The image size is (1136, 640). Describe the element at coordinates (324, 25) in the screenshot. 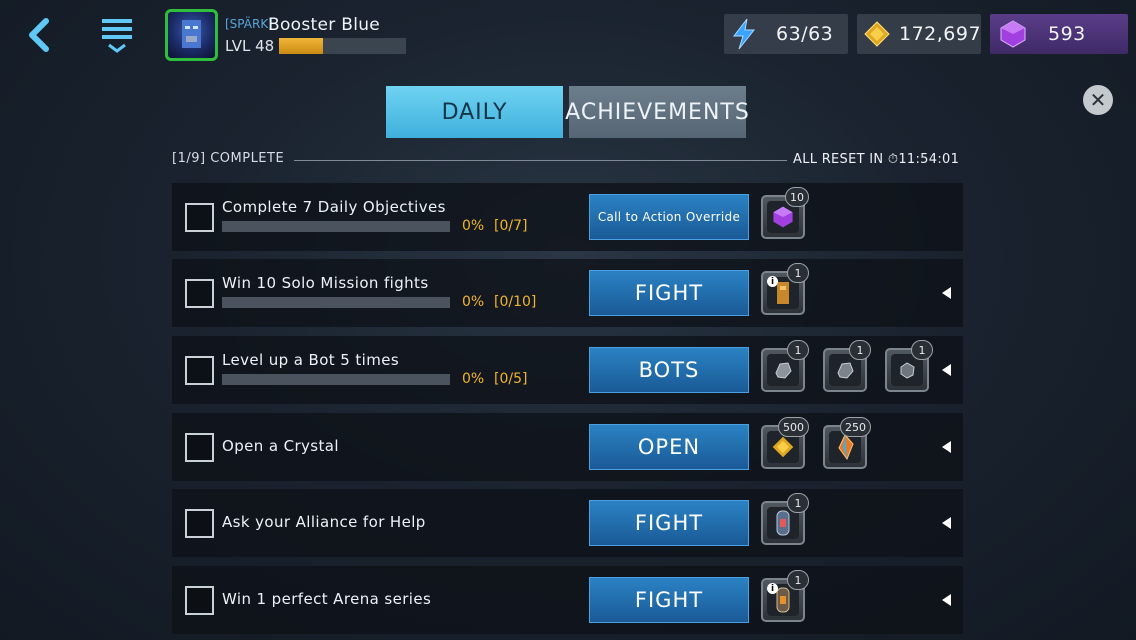

I see `player-name: Booster Blue` at that location.